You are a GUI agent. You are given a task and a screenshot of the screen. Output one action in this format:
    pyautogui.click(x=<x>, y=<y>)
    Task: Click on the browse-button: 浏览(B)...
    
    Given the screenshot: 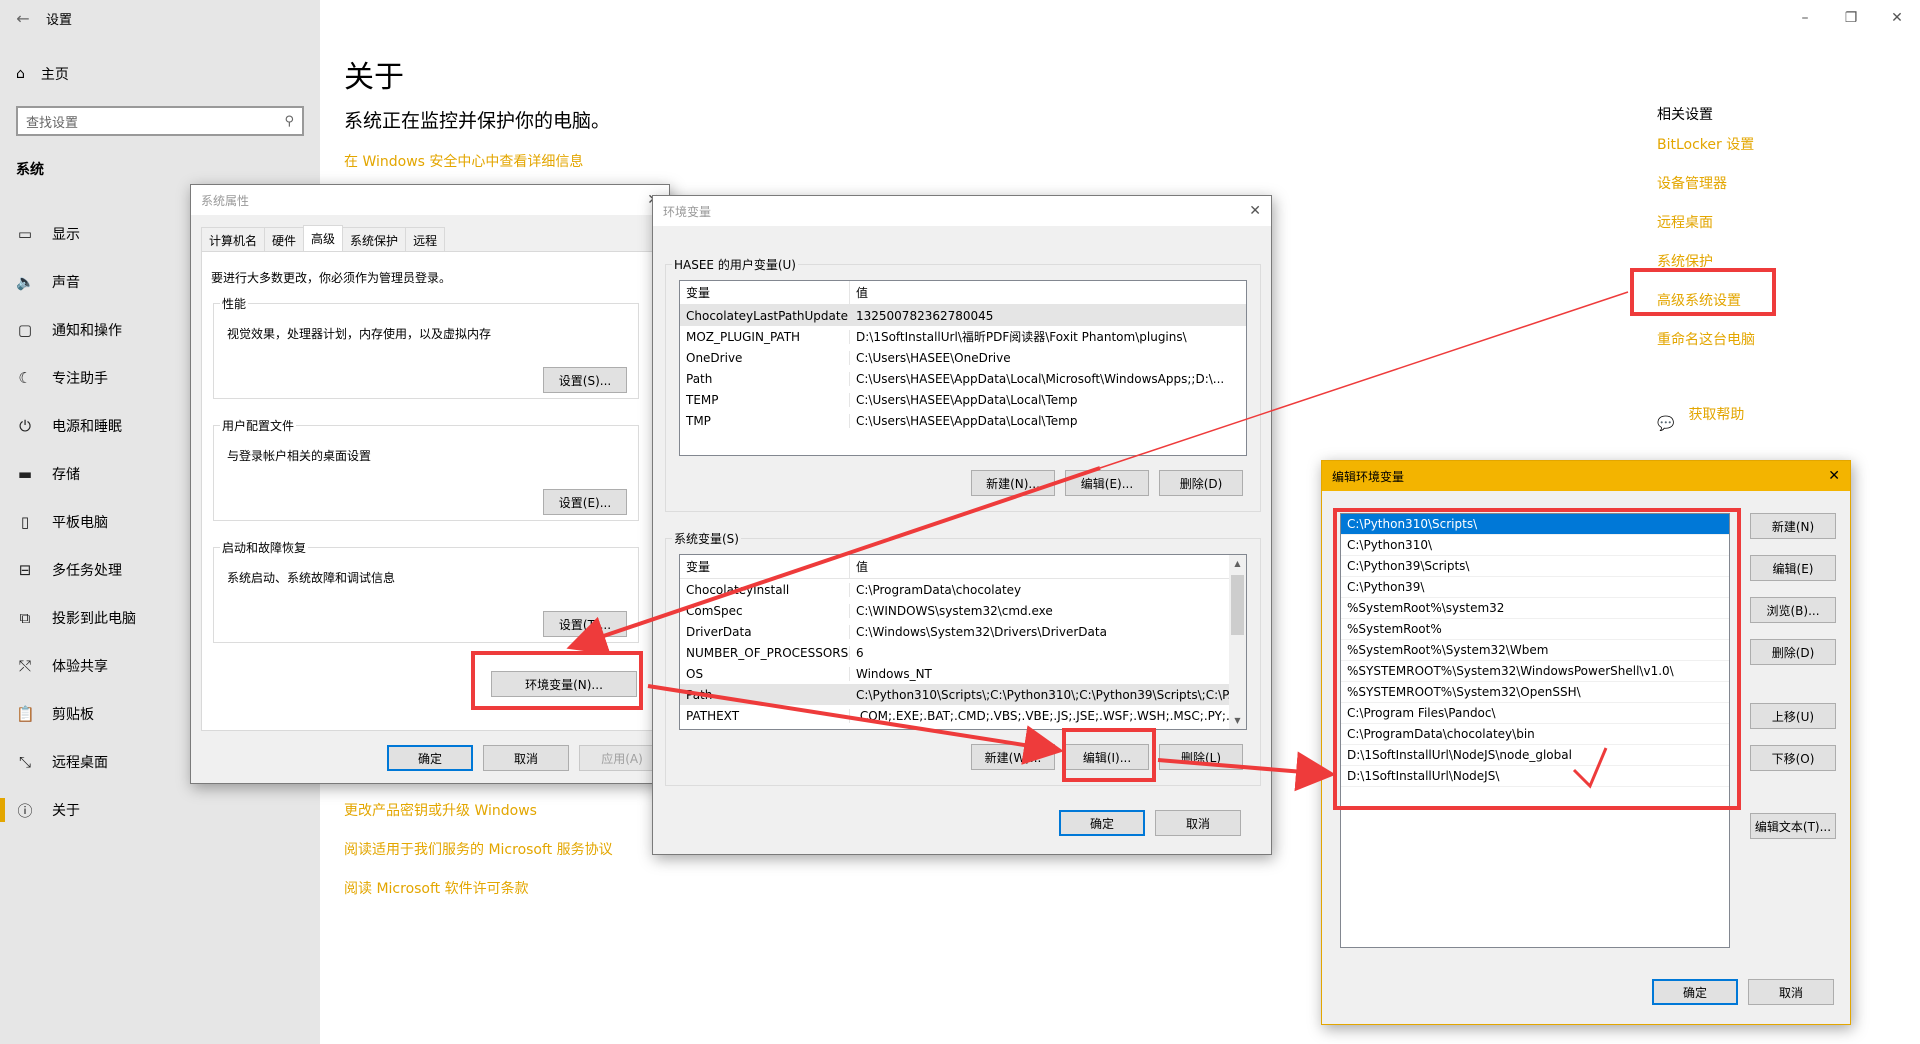 What is the action you would take?
    pyautogui.click(x=1793, y=610)
    